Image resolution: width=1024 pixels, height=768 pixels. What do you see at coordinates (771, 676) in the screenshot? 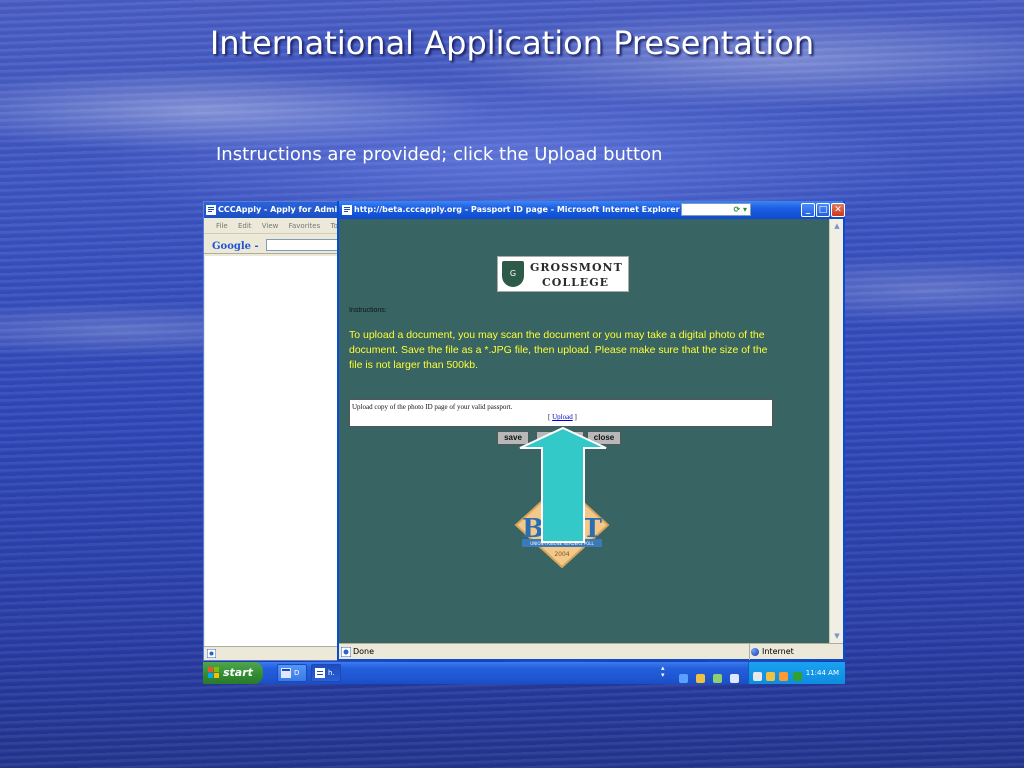
I see `tray-mail-icon` at bounding box center [771, 676].